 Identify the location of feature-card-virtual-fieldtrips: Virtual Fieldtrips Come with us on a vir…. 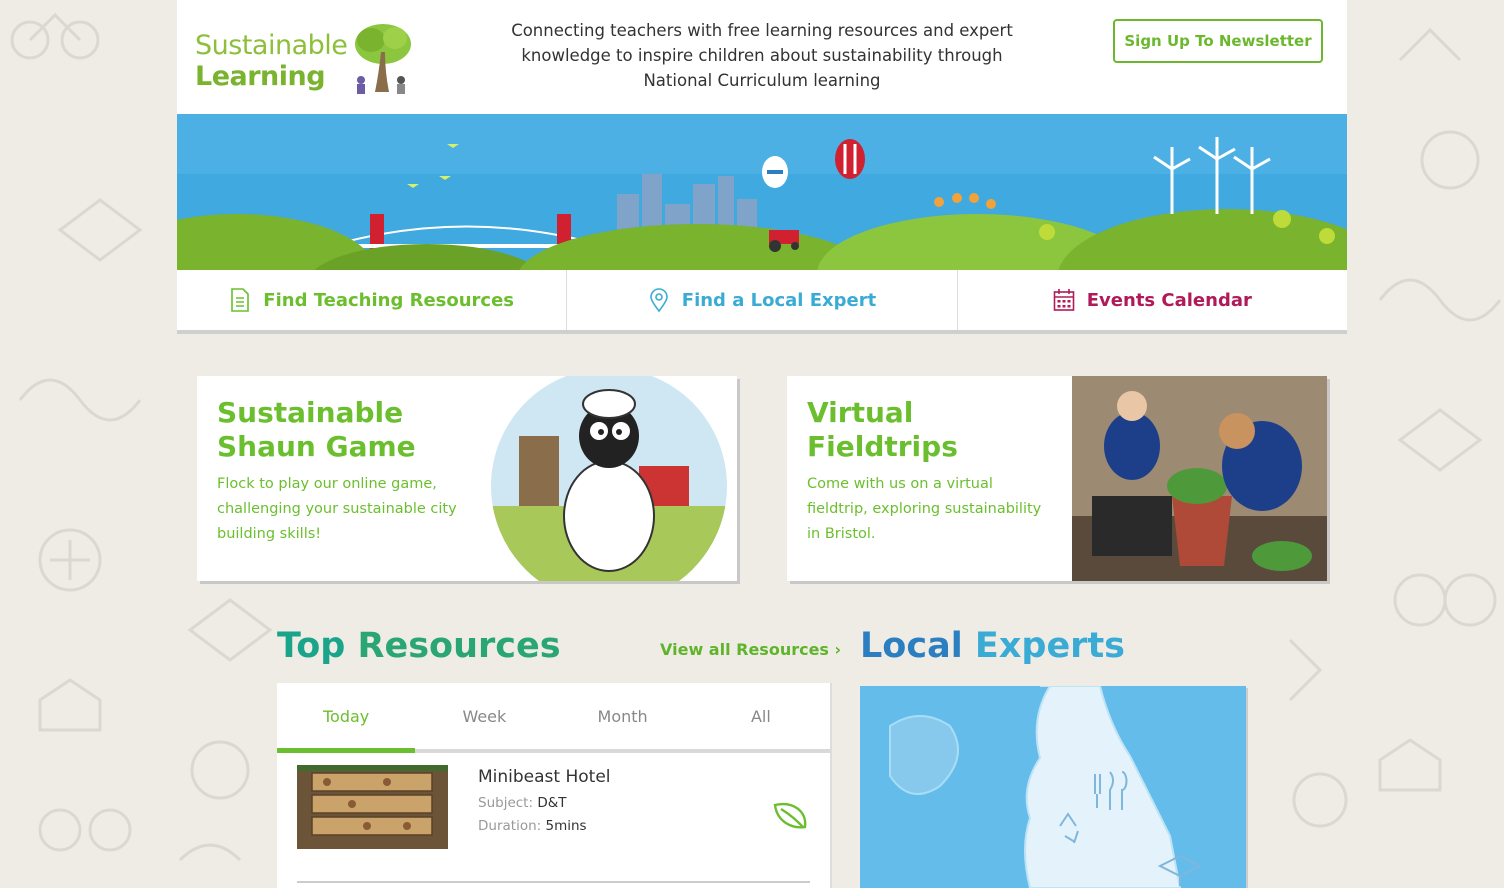
(1057, 478).